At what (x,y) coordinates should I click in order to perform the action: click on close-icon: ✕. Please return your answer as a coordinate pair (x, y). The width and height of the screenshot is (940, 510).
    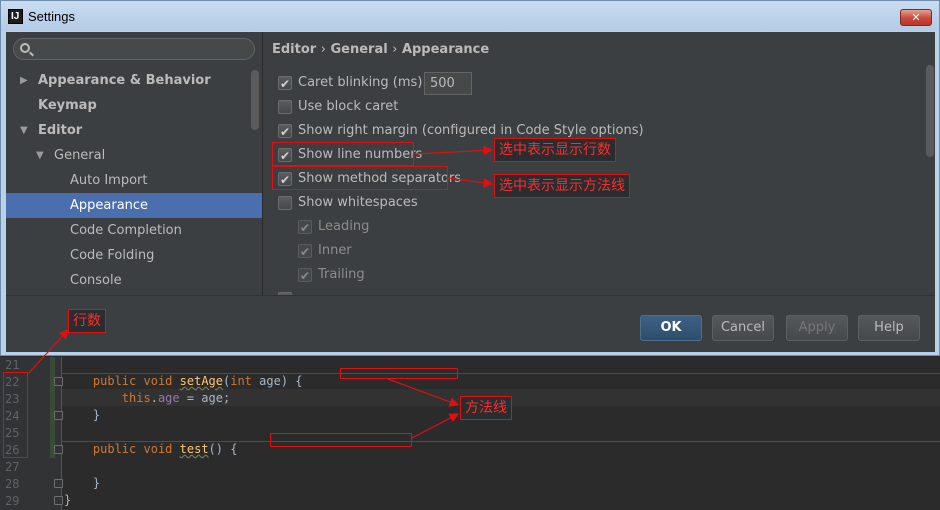
    Looking at the image, I should click on (916, 17).